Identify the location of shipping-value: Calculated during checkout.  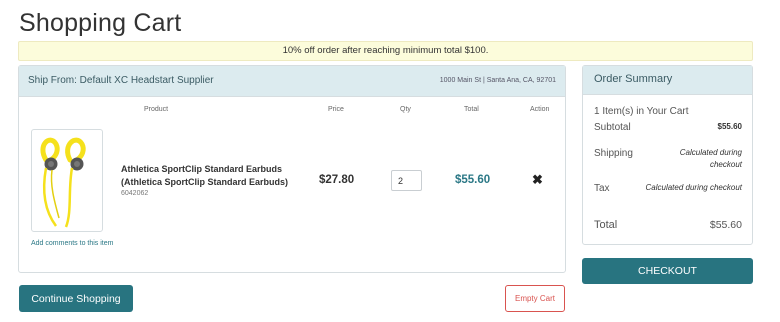
(710, 158).